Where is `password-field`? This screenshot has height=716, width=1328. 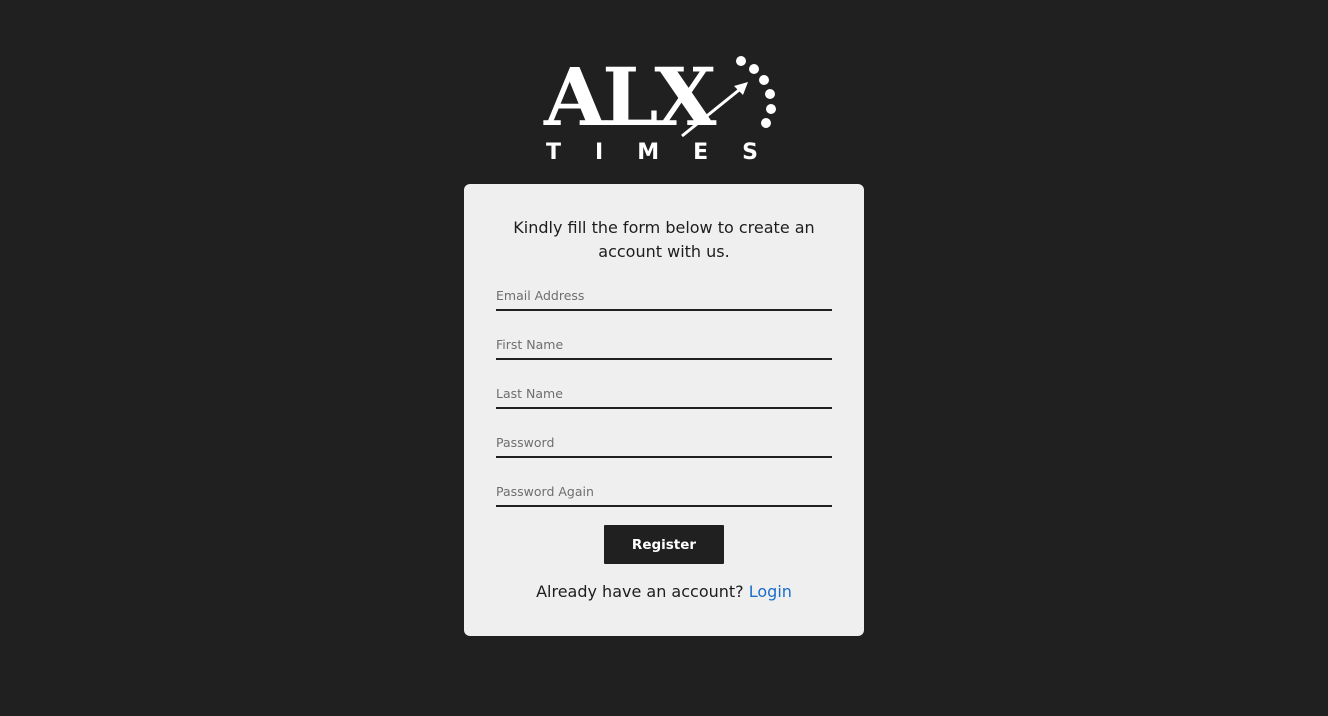
password-field is located at coordinates (664, 443).